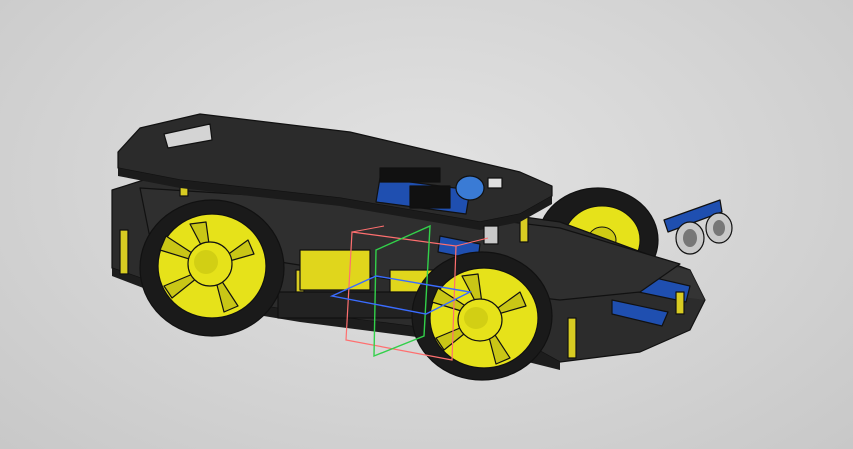  Describe the element at coordinates (482, 316) in the screenshot. I see `front-right-wheel` at that location.